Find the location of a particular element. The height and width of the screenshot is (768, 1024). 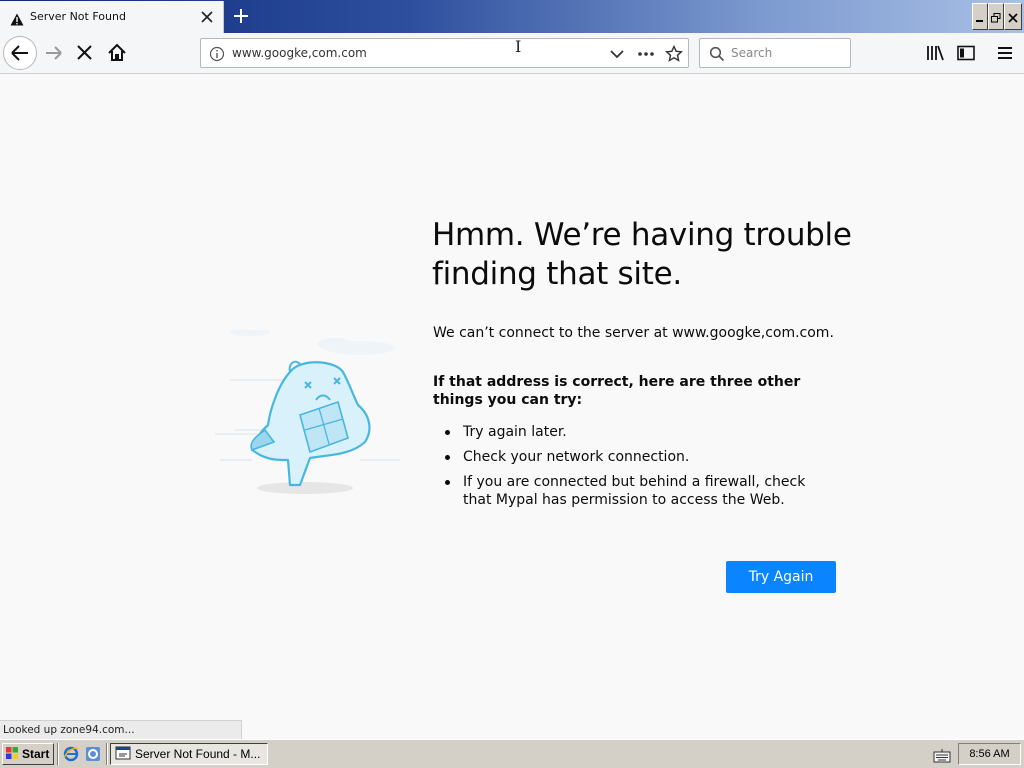

internet-explorer-icon is located at coordinates (71, 754).